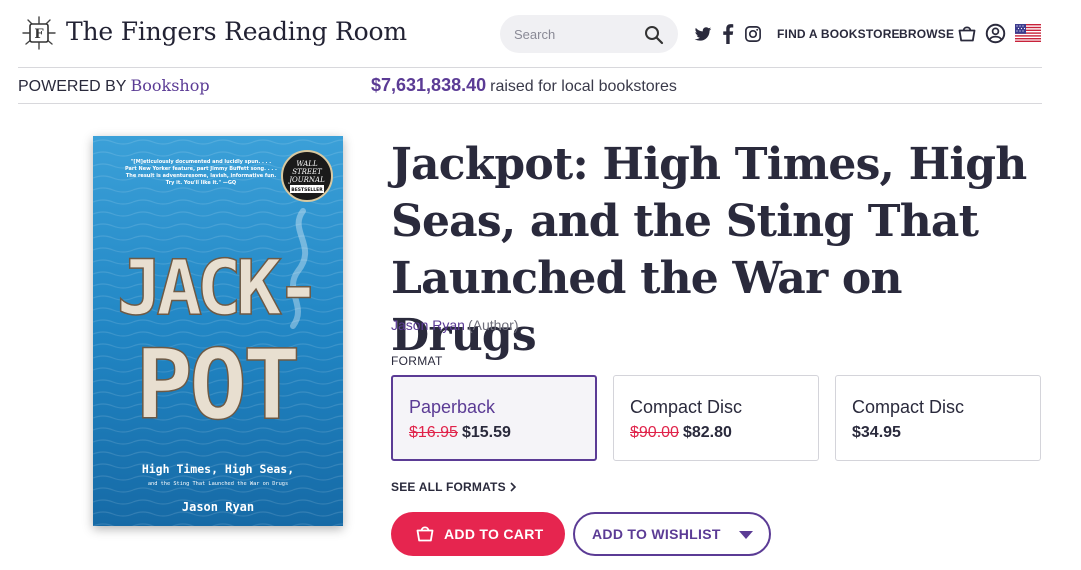  I want to click on format-old-price: $16.95, so click(433, 432).